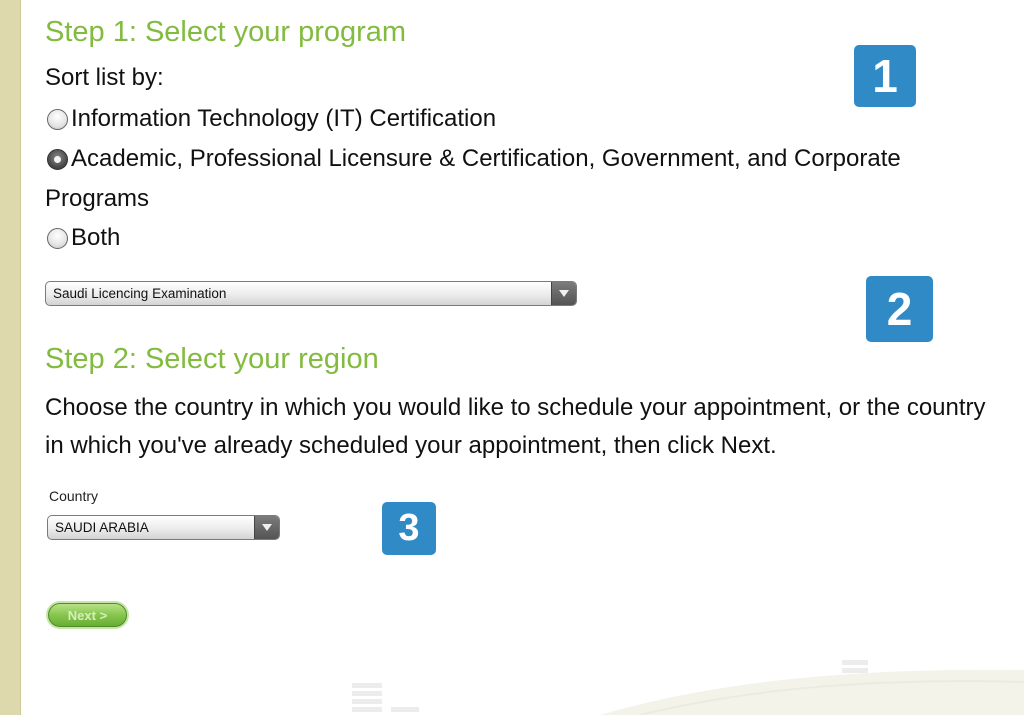  What do you see at coordinates (899, 309) in the screenshot?
I see `step-badge-2: 2` at bounding box center [899, 309].